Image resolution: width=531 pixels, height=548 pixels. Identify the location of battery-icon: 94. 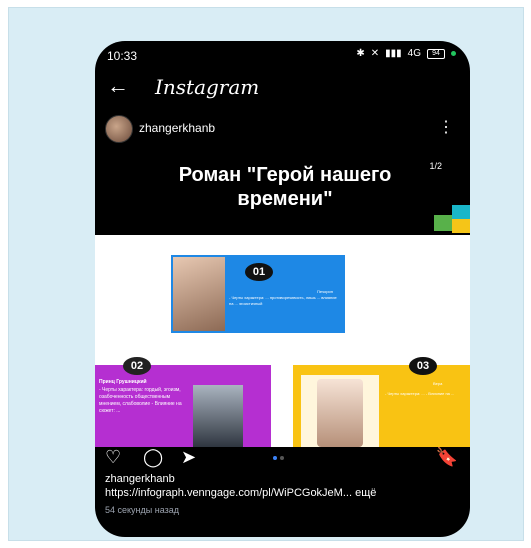
(436, 53).